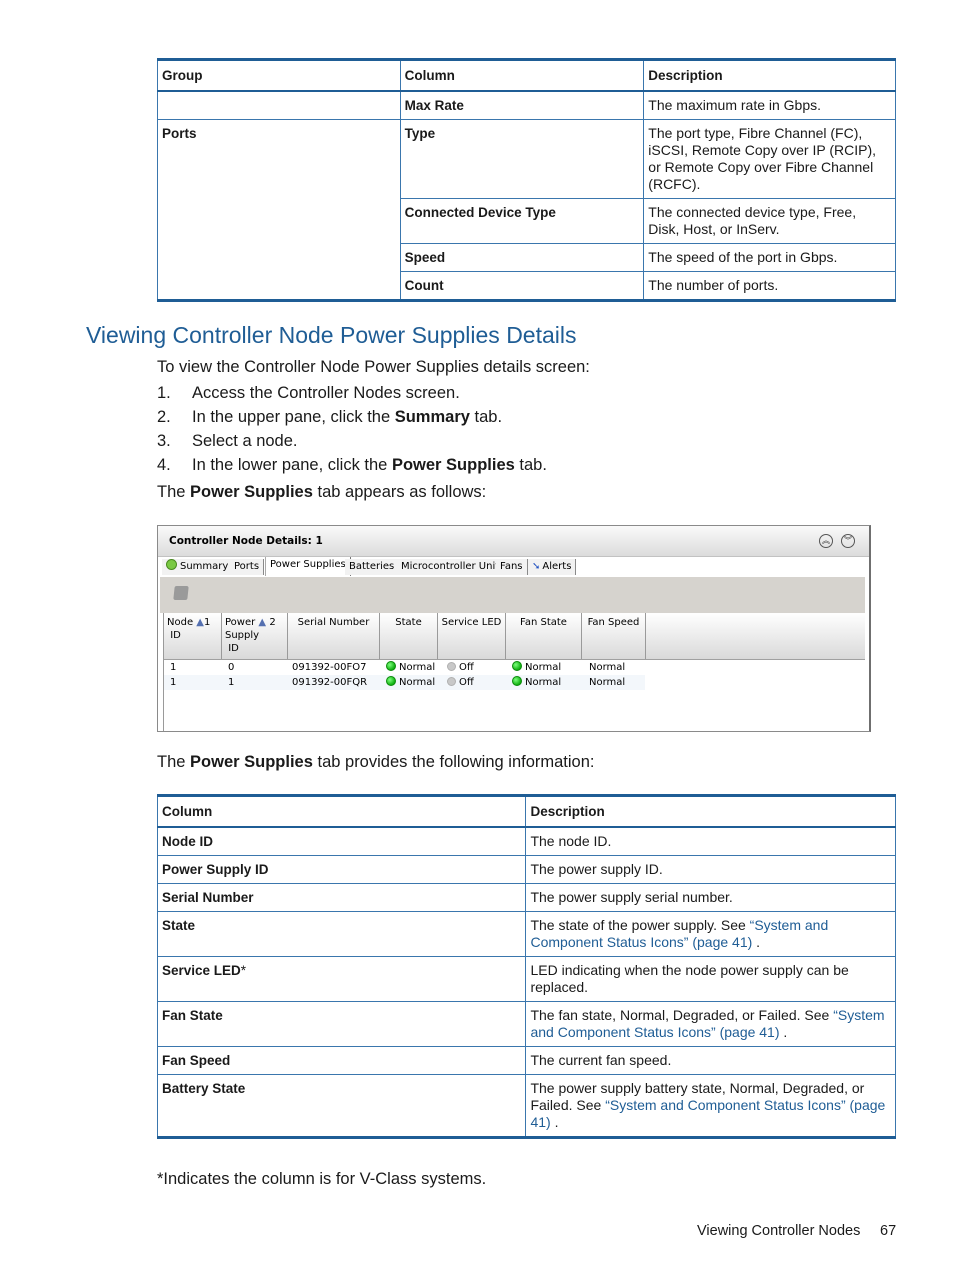  What do you see at coordinates (308, 566) in the screenshot?
I see `tab-power-supplies: Power Supplies` at bounding box center [308, 566].